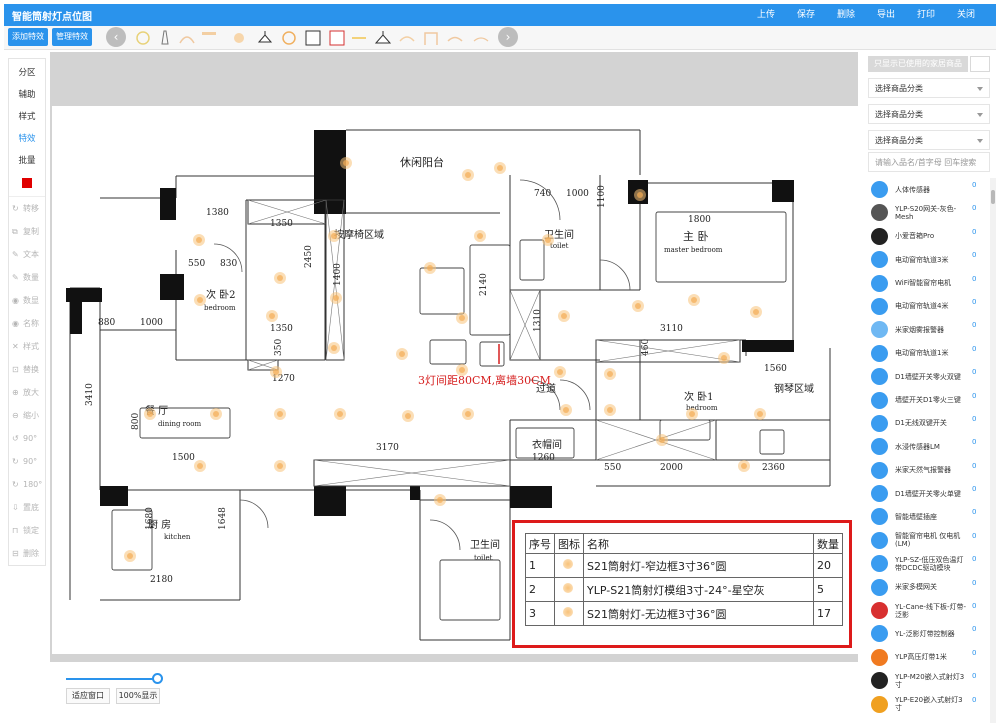 The width and height of the screenshot is (1000, 726). I want to click on zoom-slider-track, so click(114, 679).